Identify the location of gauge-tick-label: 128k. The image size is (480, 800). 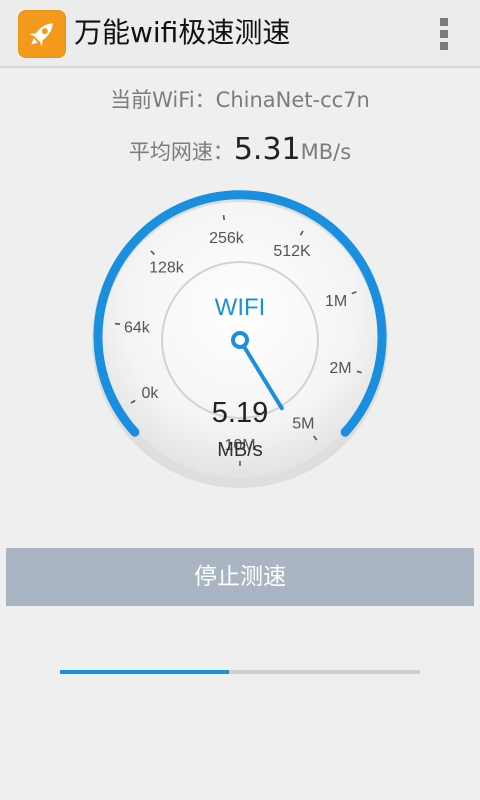
(167, 267).